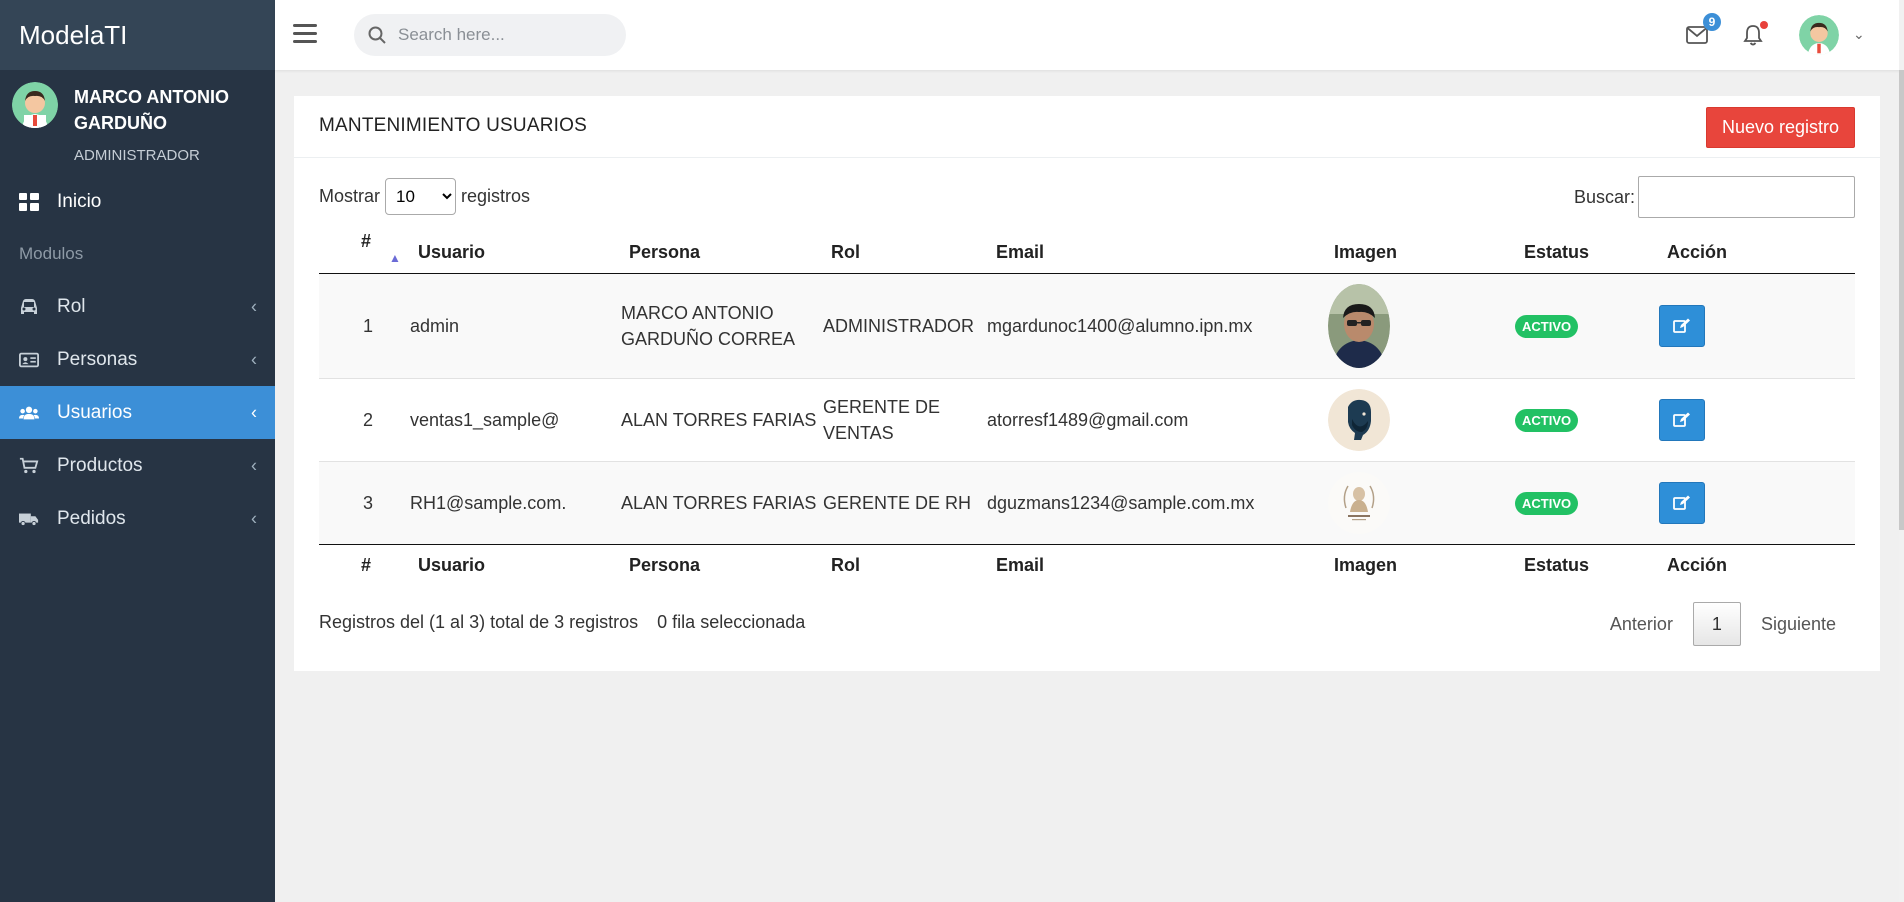 The image size is (1904, 902). What do you see at coordinates (1798, 624) in the screenshot?
I see `next-page-button: Siguiente` at bounding box center [1798, 624].